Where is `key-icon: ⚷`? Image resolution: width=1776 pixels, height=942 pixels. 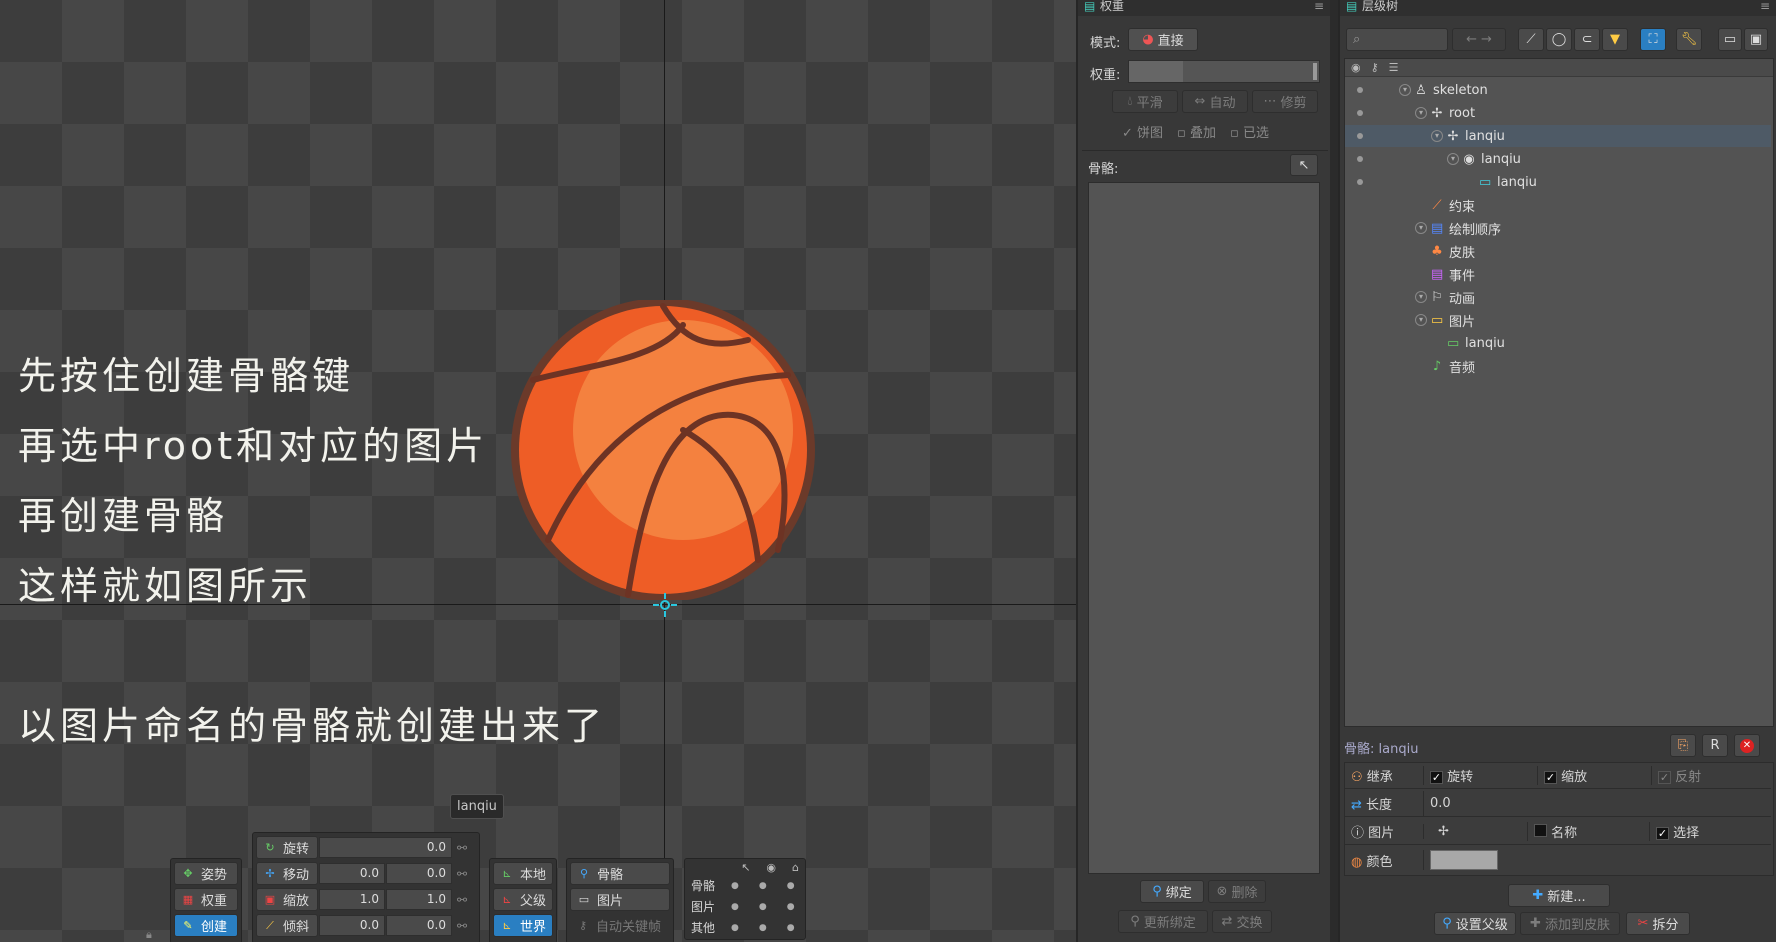
key-icon: ⚷ is located at coordinates (1375, 67).